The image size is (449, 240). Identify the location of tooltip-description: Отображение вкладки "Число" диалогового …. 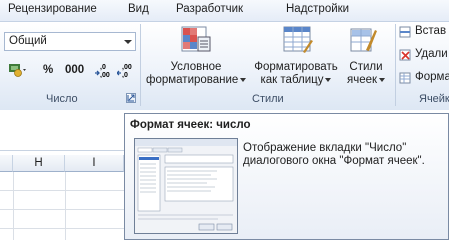
(334, 154).